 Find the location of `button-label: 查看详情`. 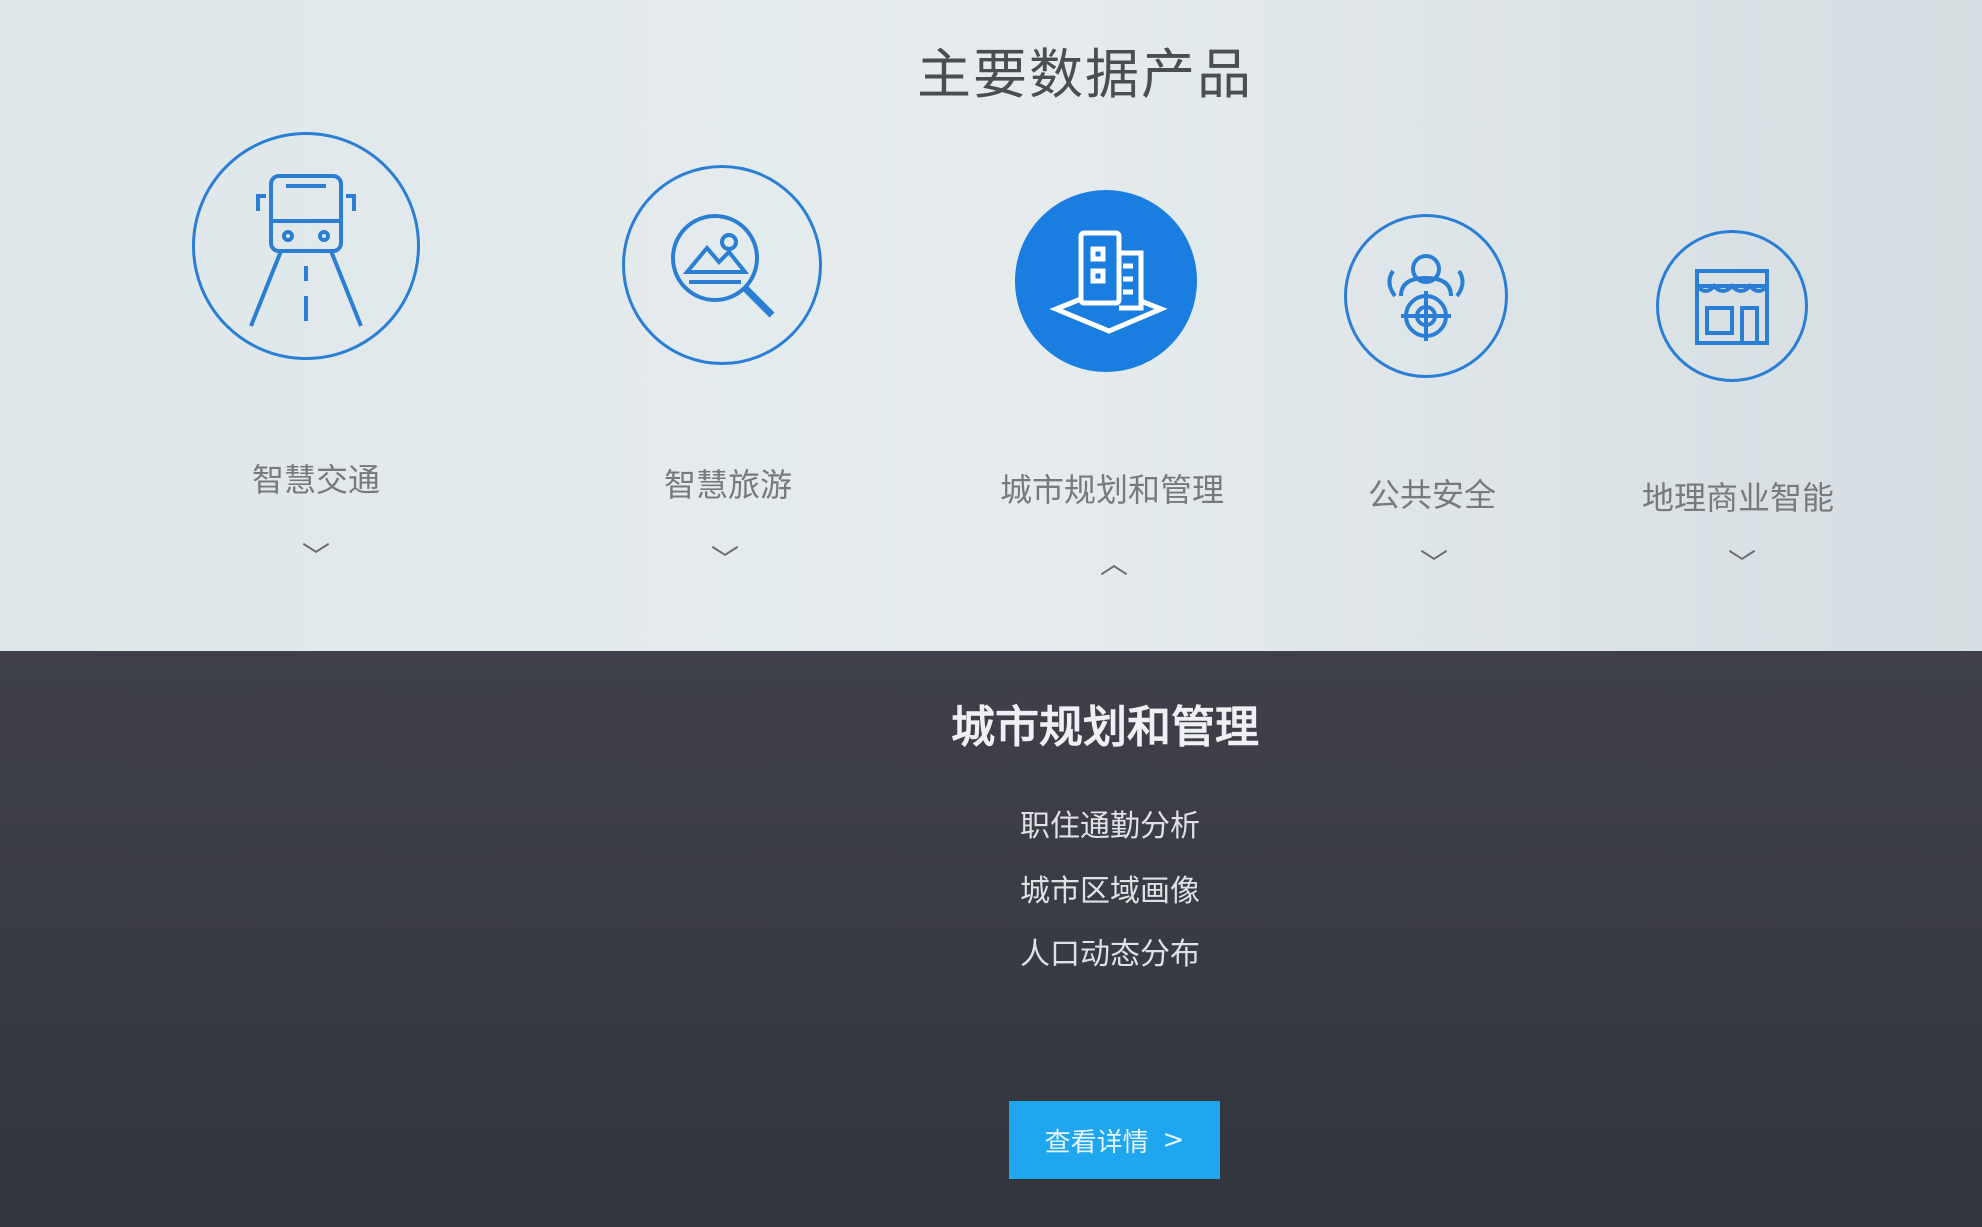

button-label: 查看详情 is located at coordinates (1096, 1142).